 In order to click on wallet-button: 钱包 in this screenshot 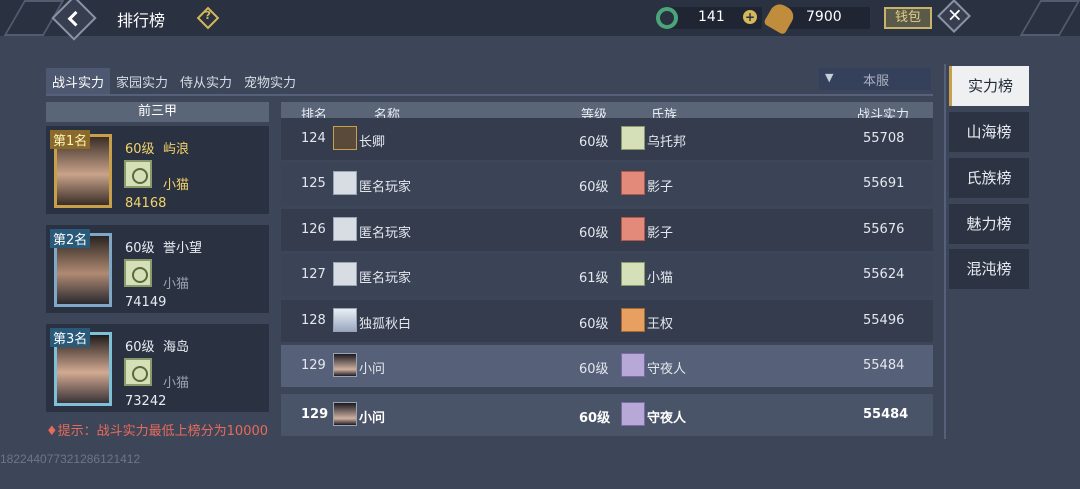, I will do `click(908, 18)`.